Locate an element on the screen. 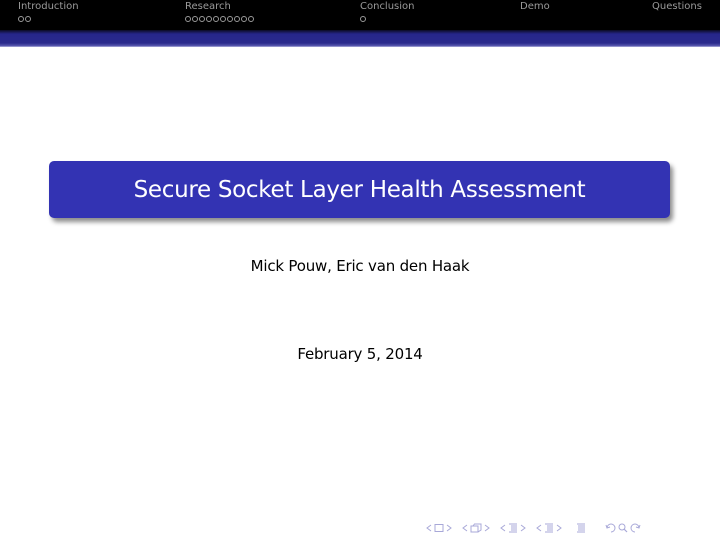 This screenshot has width=720, height=541. nav-section-research: Research is located at coordinates (219, 12).